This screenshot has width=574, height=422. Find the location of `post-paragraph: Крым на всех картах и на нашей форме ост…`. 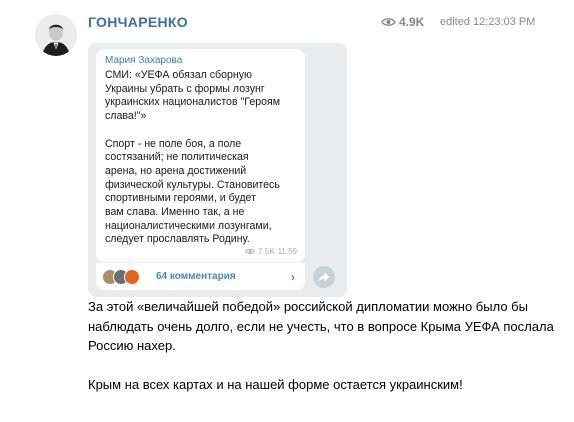

post-paragraph: Крым на всех картах и на нашей форме ост… is located at coordinates (275, 384).